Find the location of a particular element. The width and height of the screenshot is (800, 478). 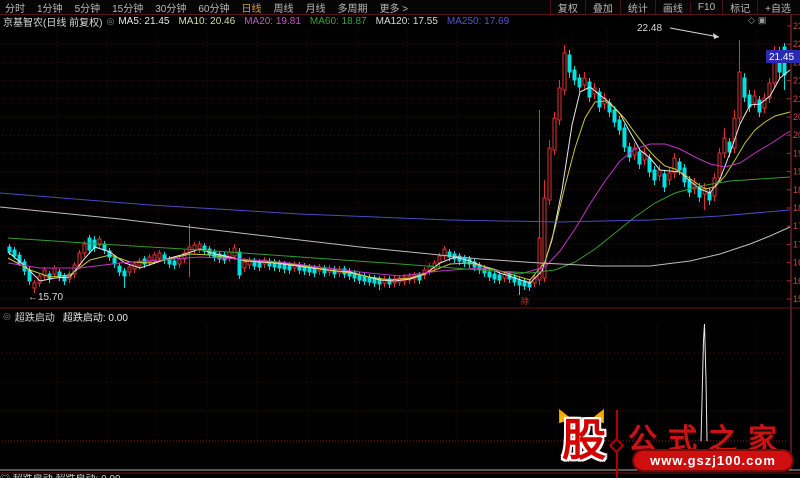

svg-text: 17 is located at coordinates (796, 244).